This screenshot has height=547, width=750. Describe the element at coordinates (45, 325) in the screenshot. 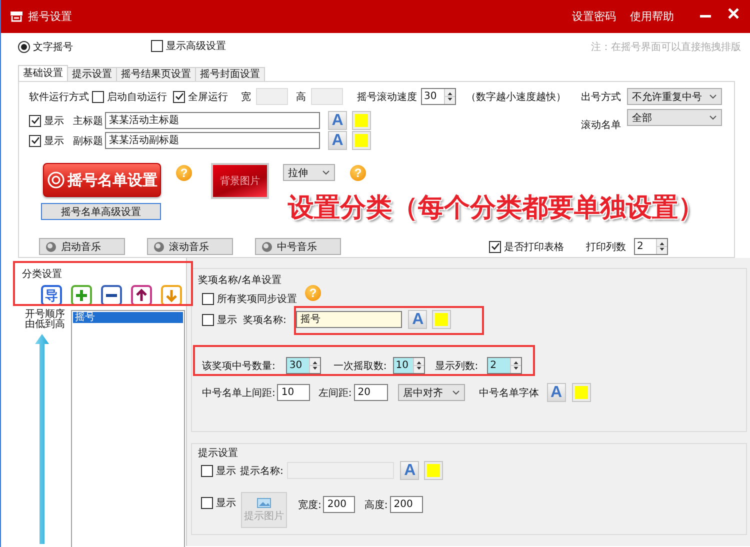

I see `order-label: 由低到高` at that location.